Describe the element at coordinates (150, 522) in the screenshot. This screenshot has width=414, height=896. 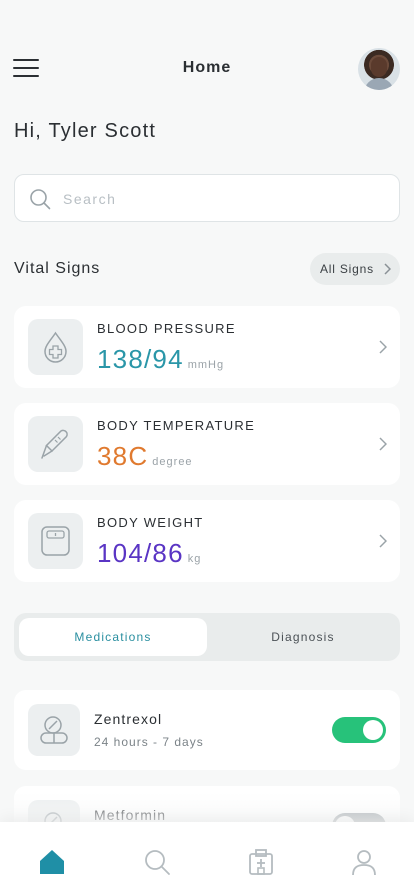
I see `vital-label: BODY WEIGHT` at that location.